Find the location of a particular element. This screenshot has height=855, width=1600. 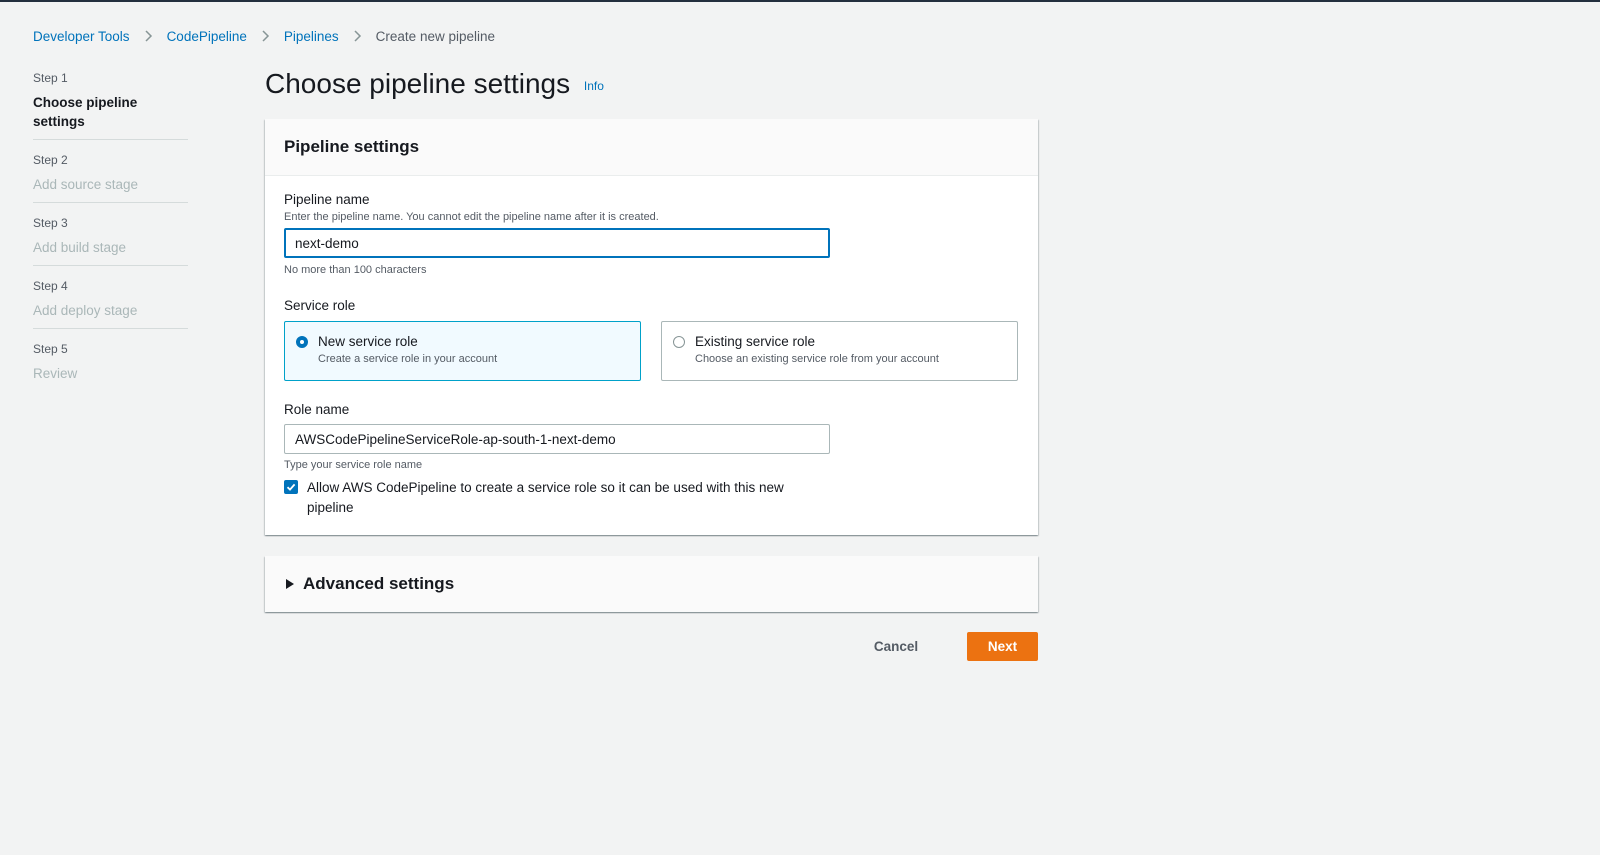

step-title: Add build stage is located at coordinates (80, 247).